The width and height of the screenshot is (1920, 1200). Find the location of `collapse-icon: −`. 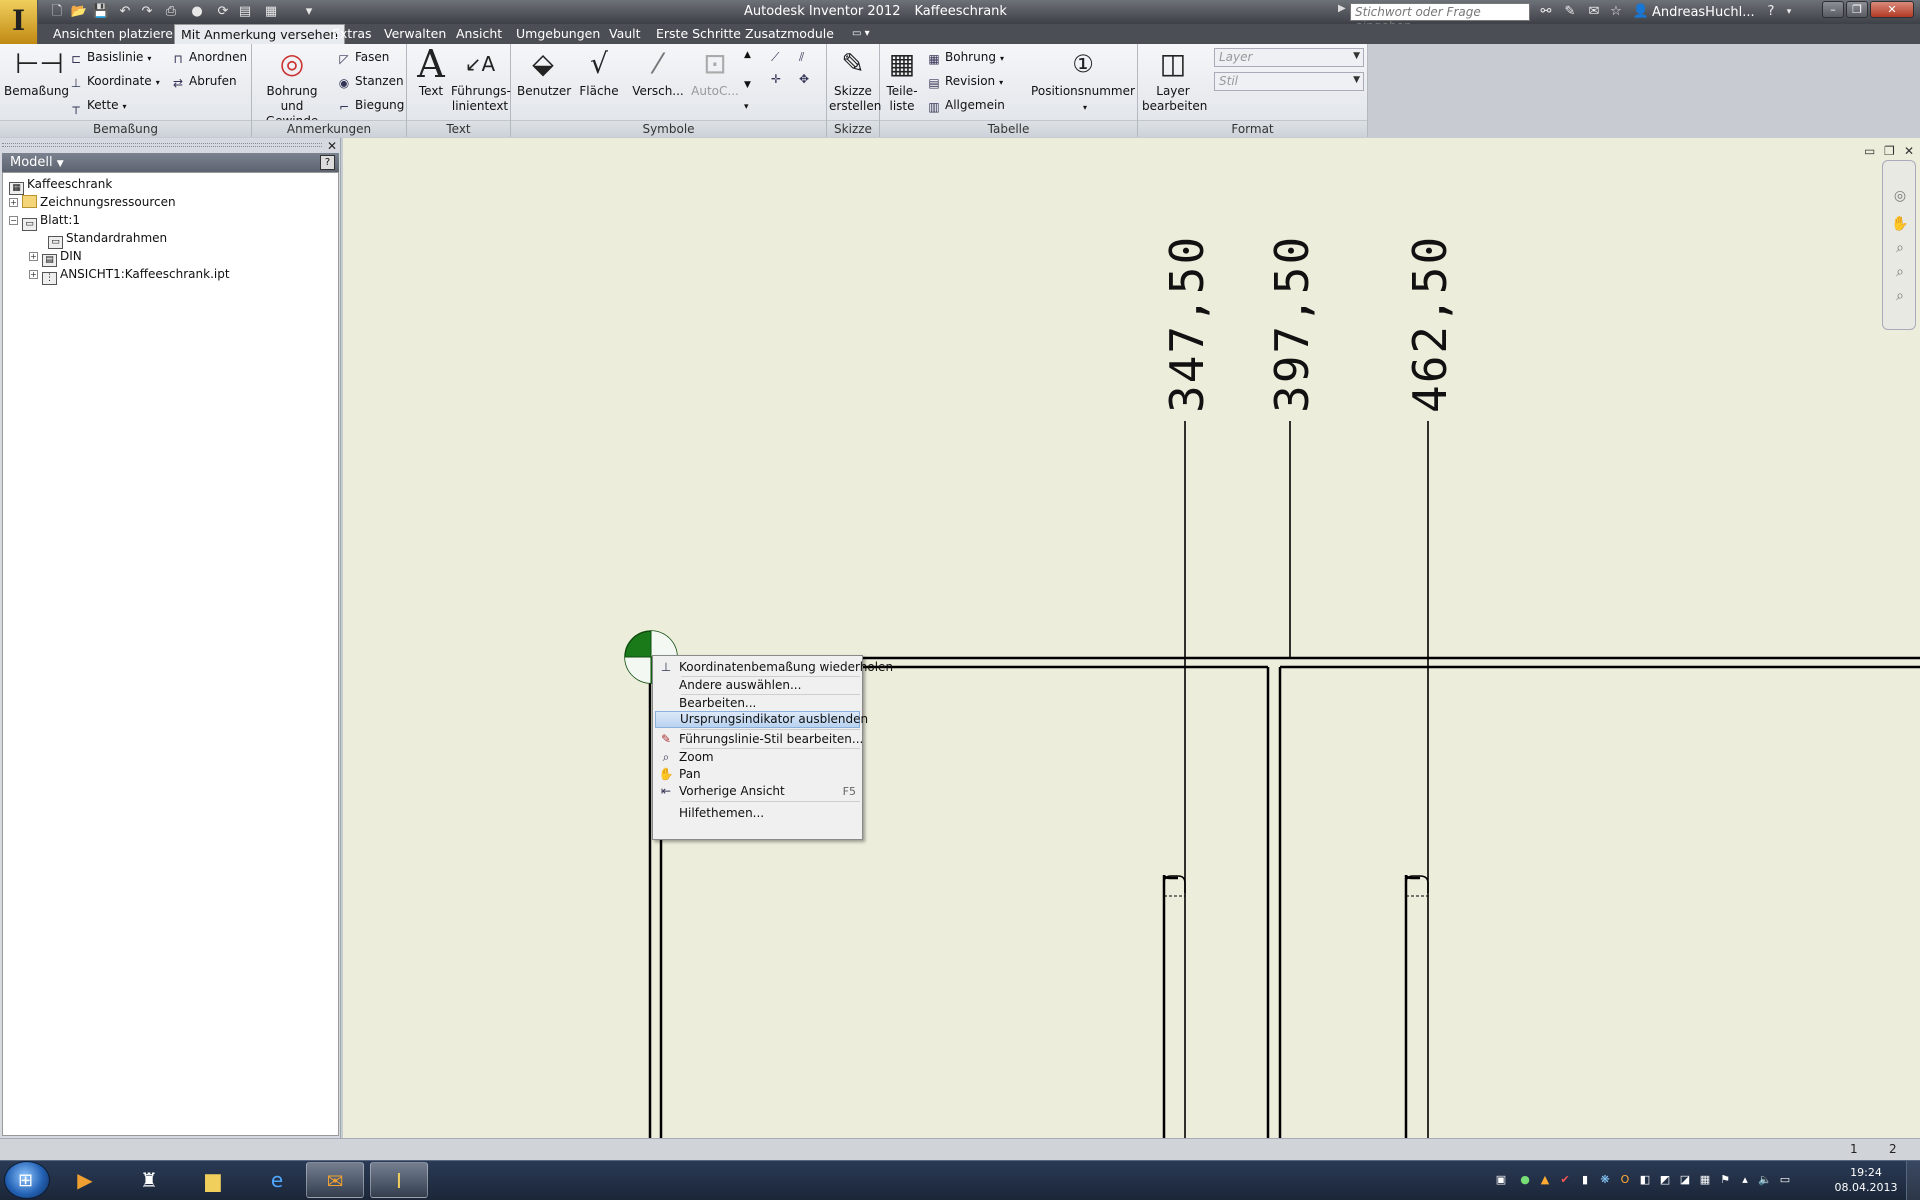

collapse-icon: − is located at coordinates (13, 220).